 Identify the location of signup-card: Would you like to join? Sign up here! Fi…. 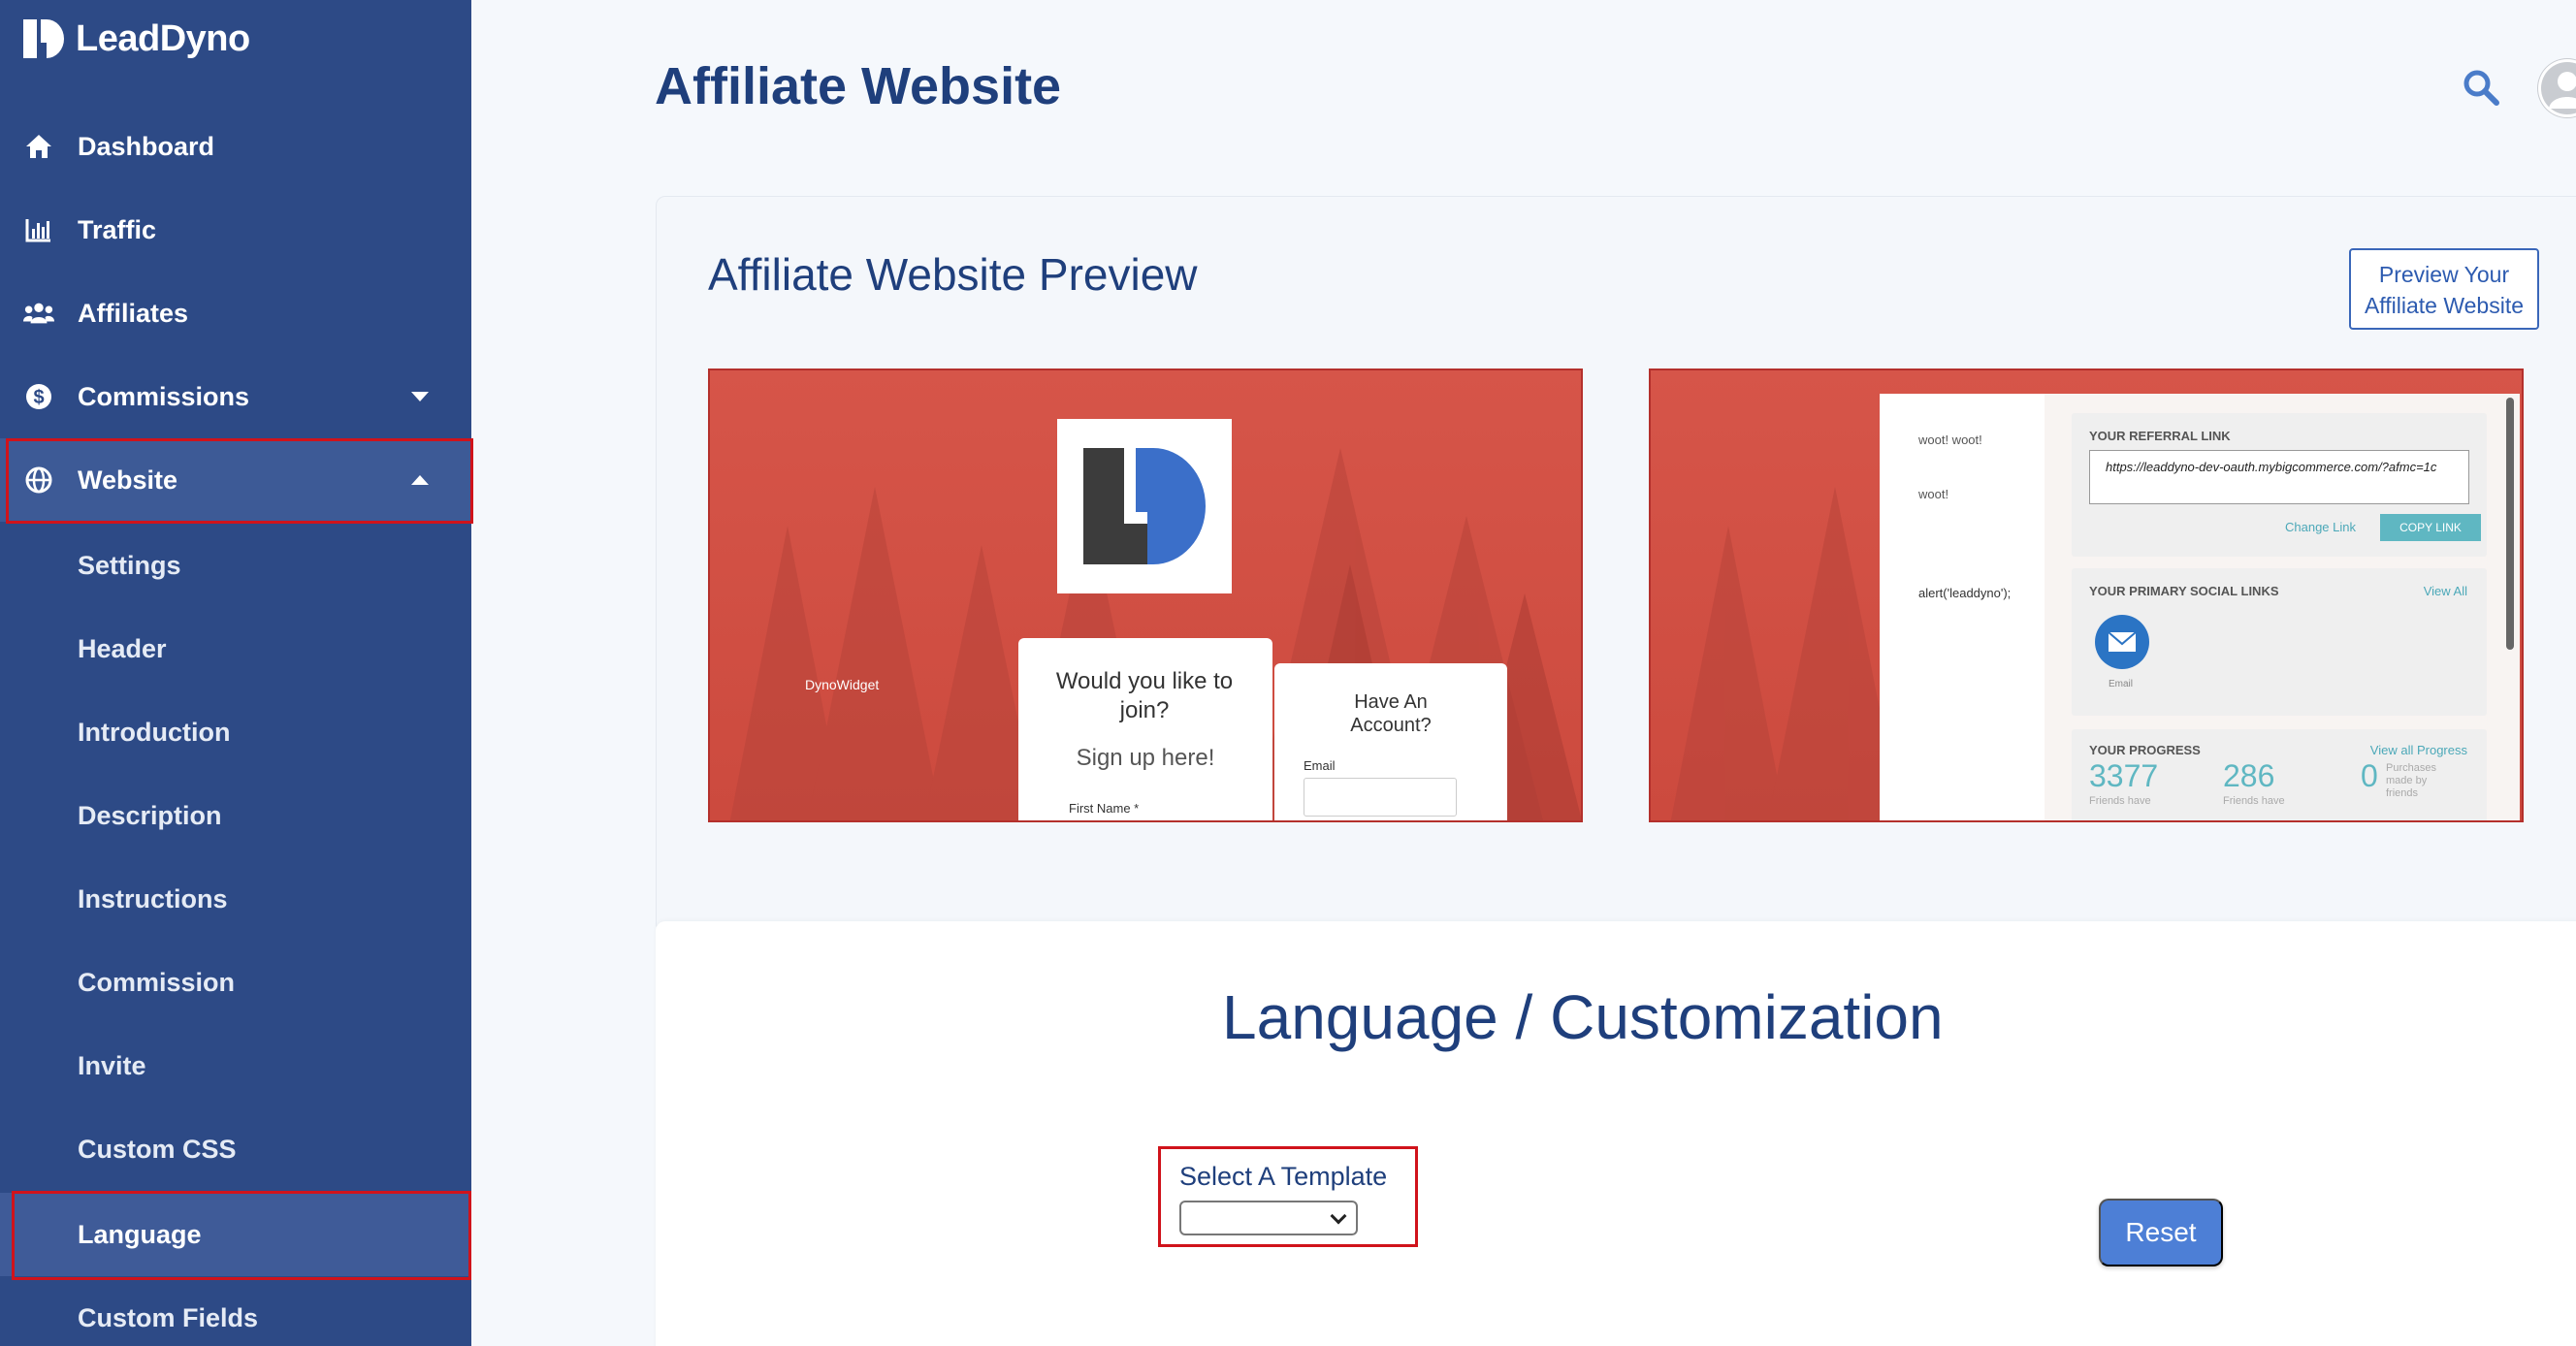
(1145, 729).